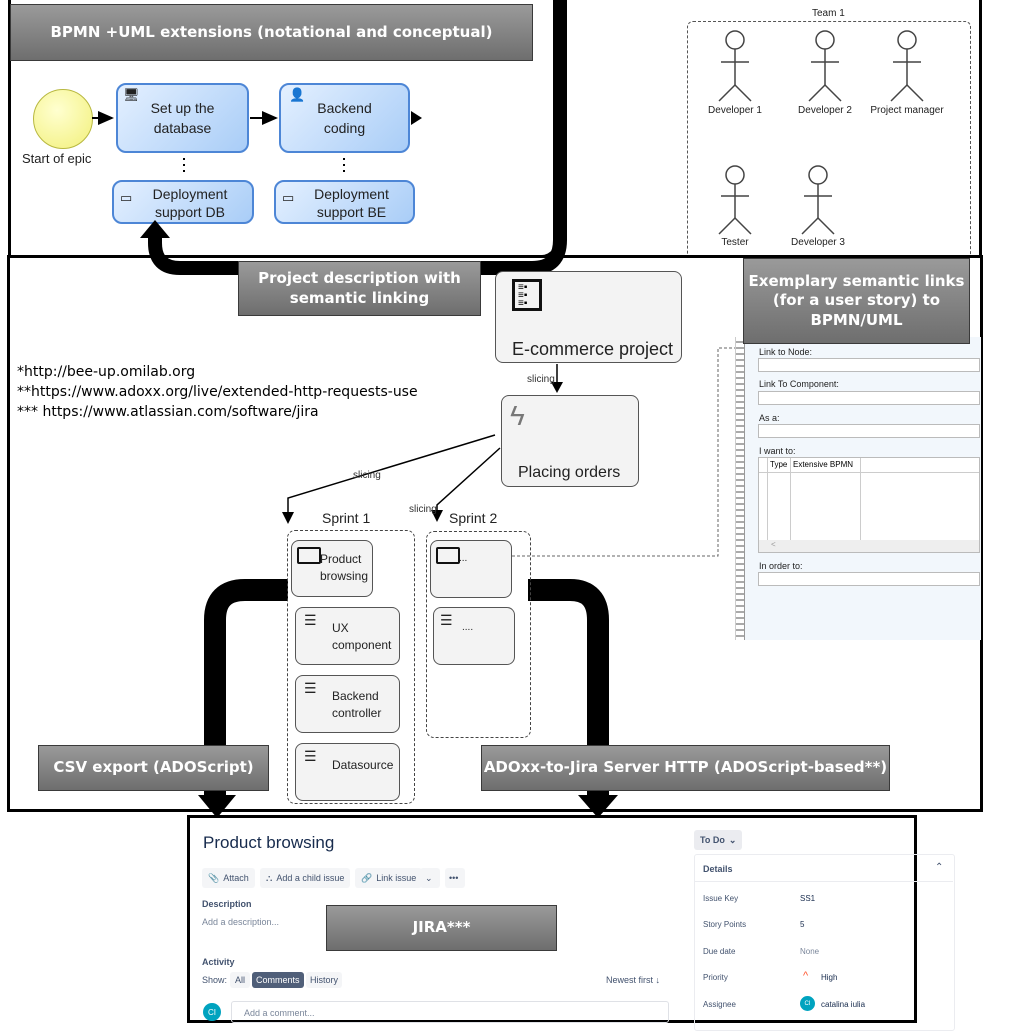 The image size is (1010, 1031). Describe the element at coordinates (869, 546) in the screenshot. I see `horizontal-scrollbar: <` at that location.